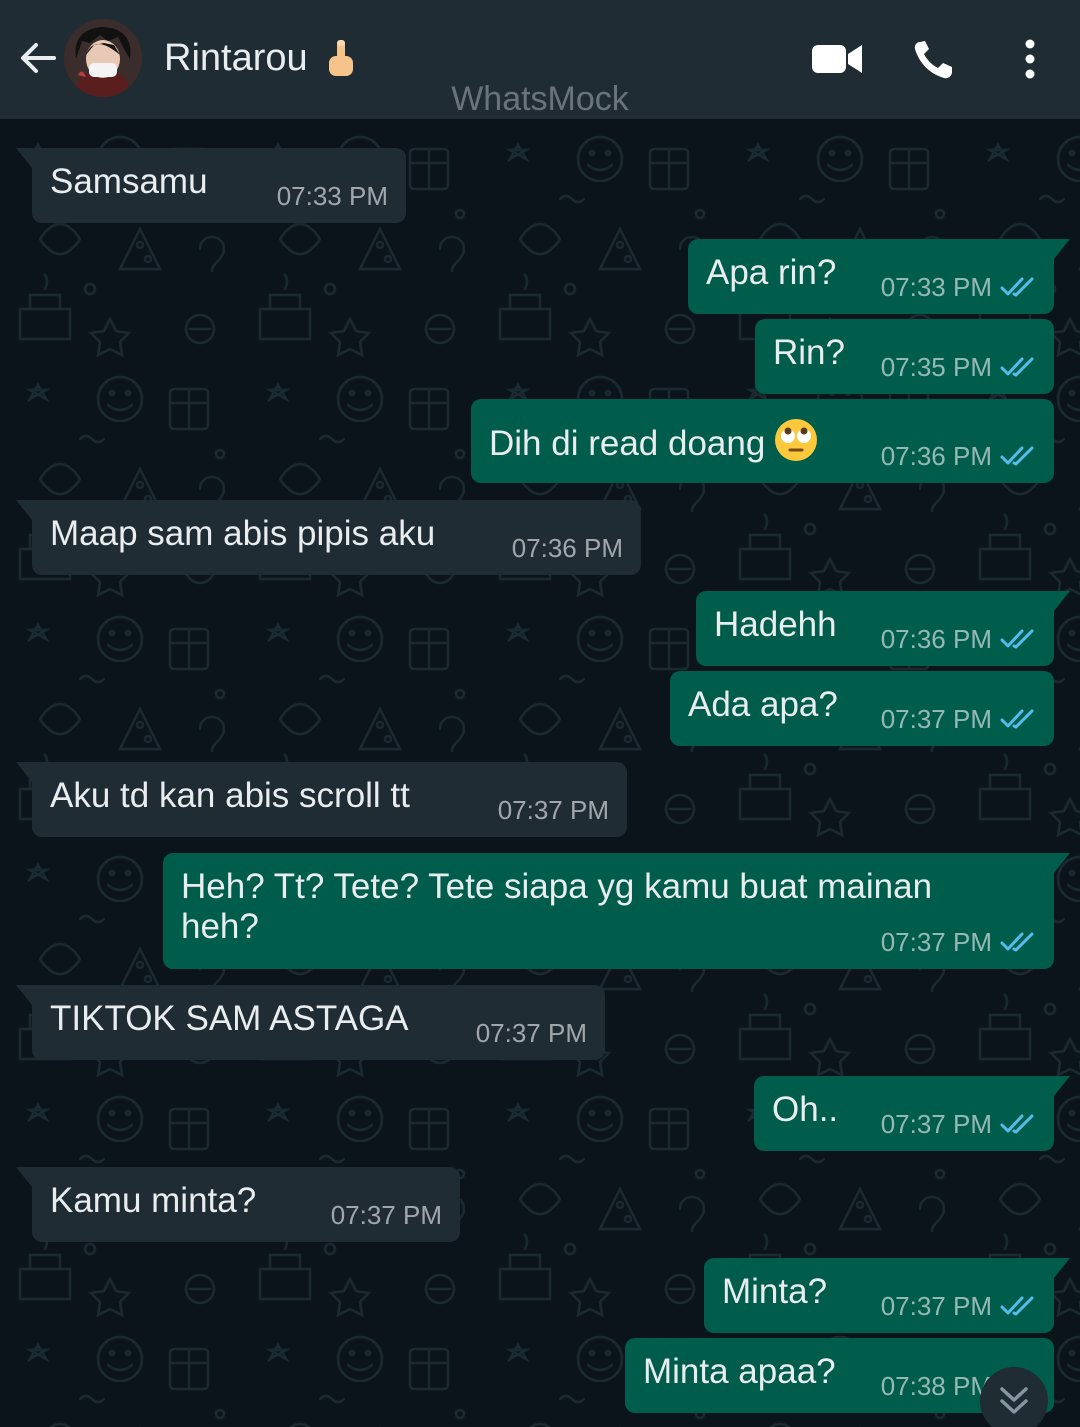 This screenshot has width=1080, height=1427. I want to click on message-bubble-incoming: Kamu minta? 07:37 PM, so click(238, 1204).